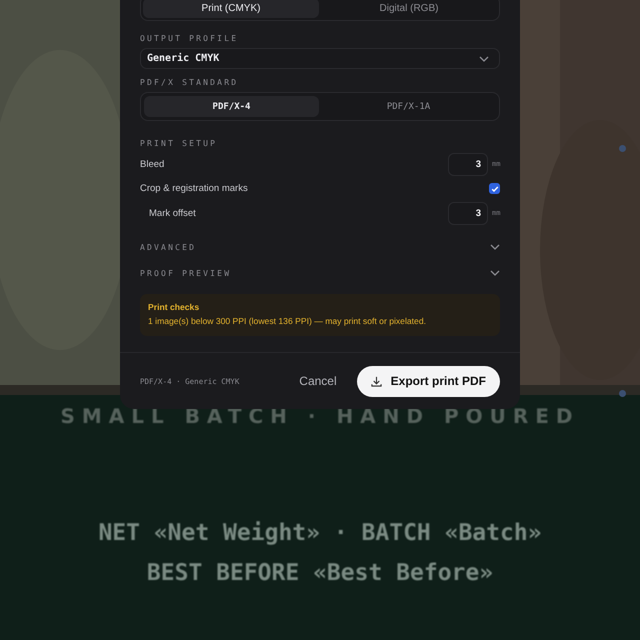 Image resolution: width=640 pixels, height=640 pixels. What do you see at coordinates (179, 143) in the screenshot?
I see `section-label: PRINT SETUP` at bounding box center [179, 143].